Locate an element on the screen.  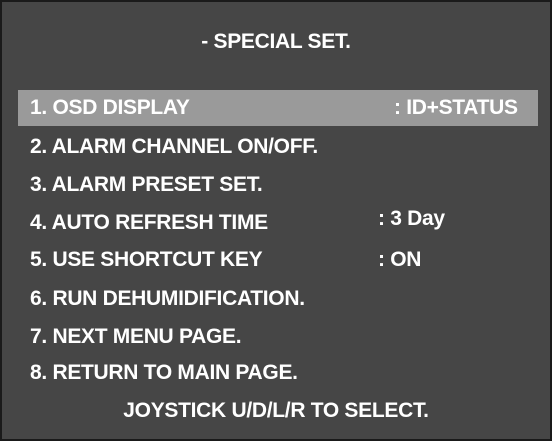
menu-item-osd-display-value: : ID+STATUS is located at coordinates (456, 107).